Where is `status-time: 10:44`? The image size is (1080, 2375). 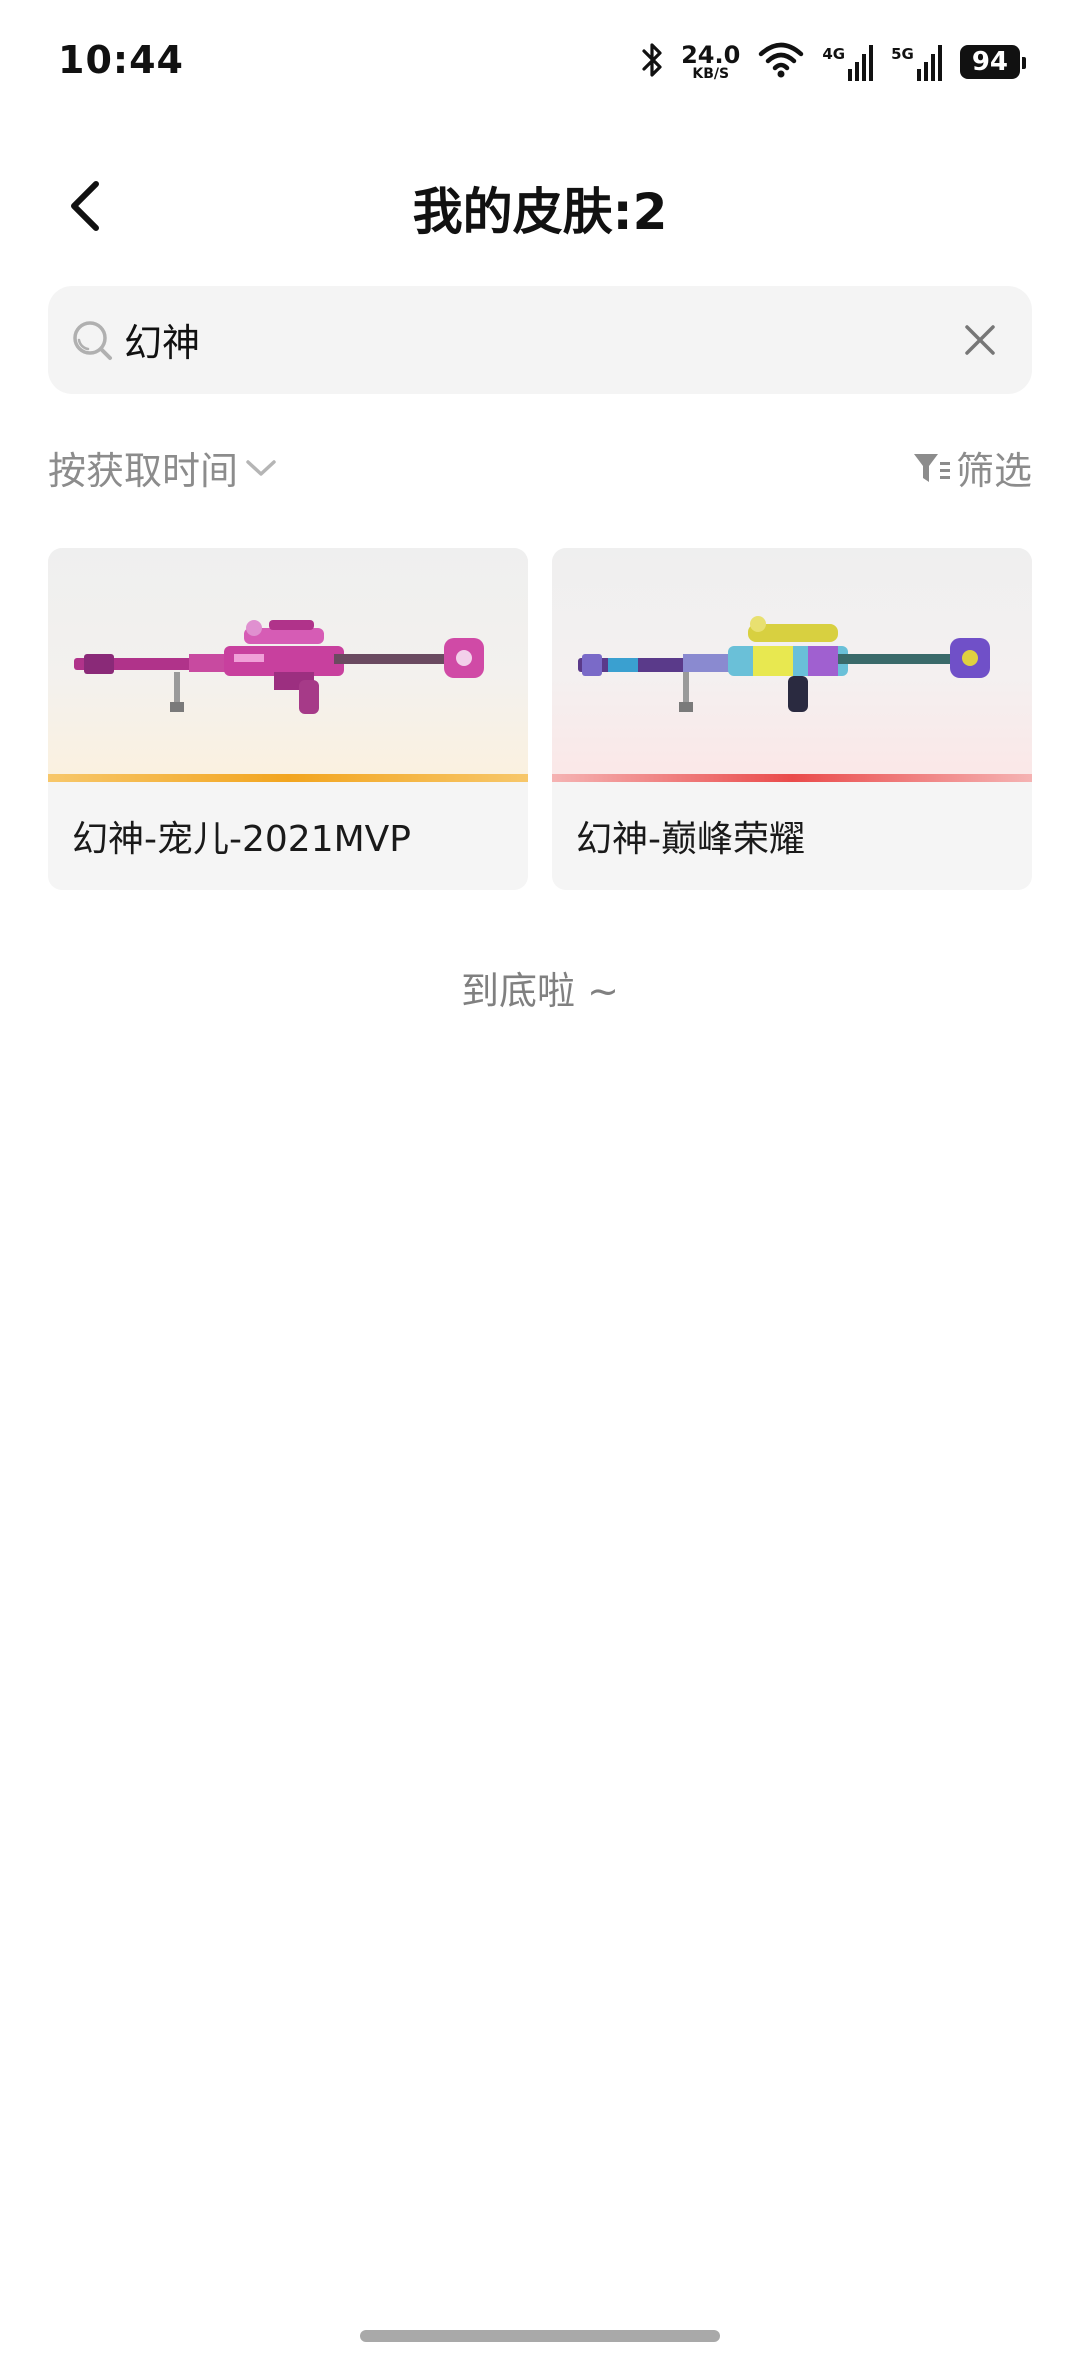 status-time: 10:44 is located at coordinates (121, 60).